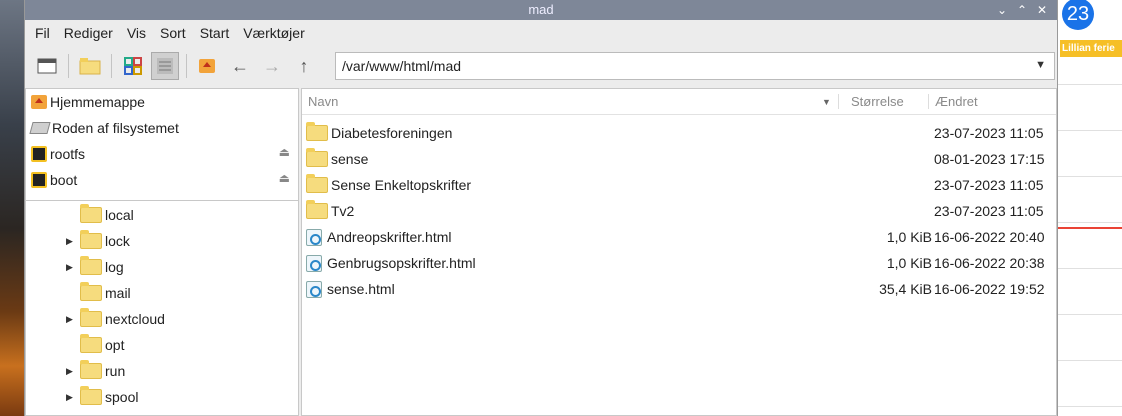  What do you see at coordinates (392, 133) in the screenshot?
I see `file-name: Diabetesforeningen` at bounding box center [392, 133].